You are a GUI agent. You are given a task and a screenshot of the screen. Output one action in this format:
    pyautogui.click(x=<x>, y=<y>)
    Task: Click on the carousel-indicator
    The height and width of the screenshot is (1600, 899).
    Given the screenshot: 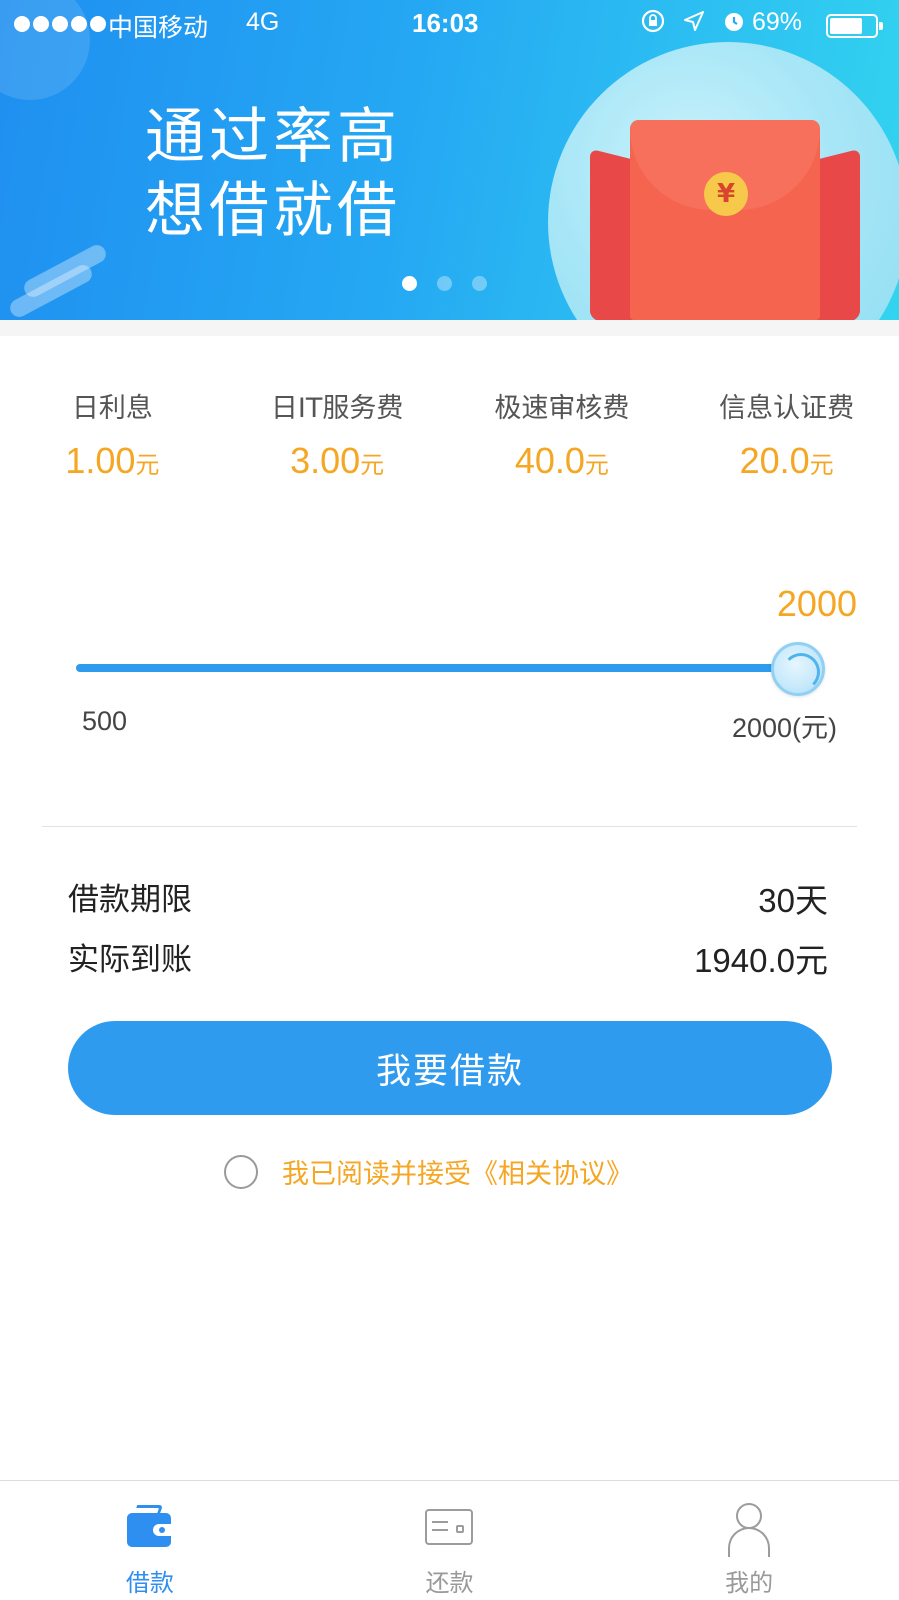 What is the action you would take?
    pyautogui.click(x=444, y=283)
    